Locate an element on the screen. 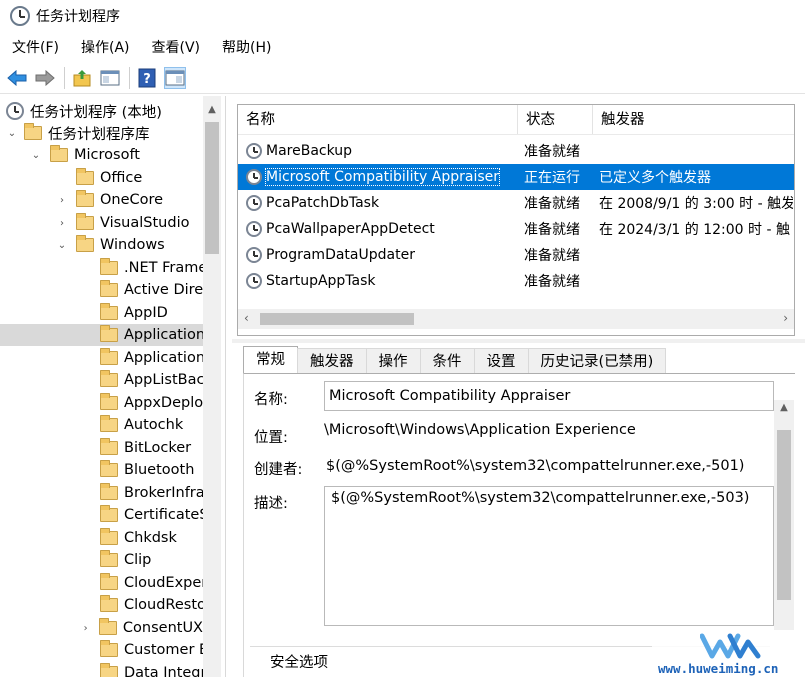  menu-action: 操作(A) is located at coordinates (104, 48).